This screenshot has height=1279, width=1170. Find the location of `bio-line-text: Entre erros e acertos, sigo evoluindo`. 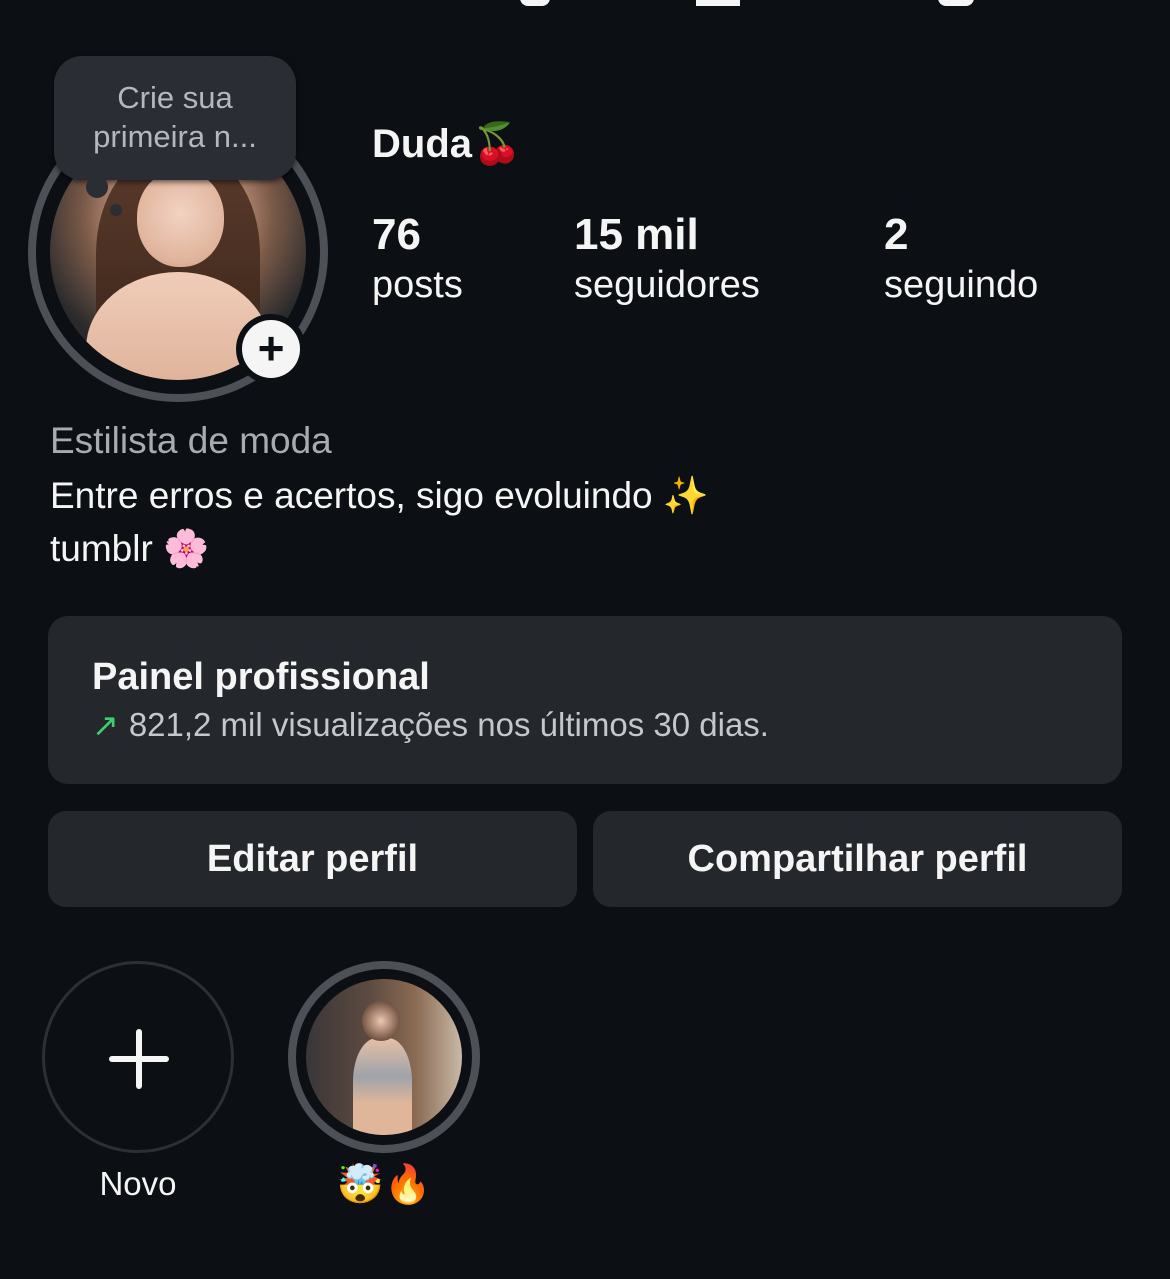

bio-line-text: Entre erros e acertos, sigo evoluindo is located at coordinates (351, 495).